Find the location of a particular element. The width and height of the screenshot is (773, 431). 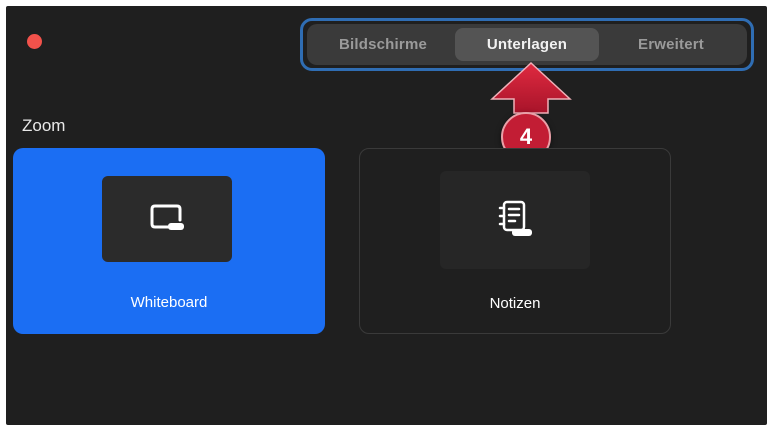

notes-icon-box is located at coordinates (515, 220).